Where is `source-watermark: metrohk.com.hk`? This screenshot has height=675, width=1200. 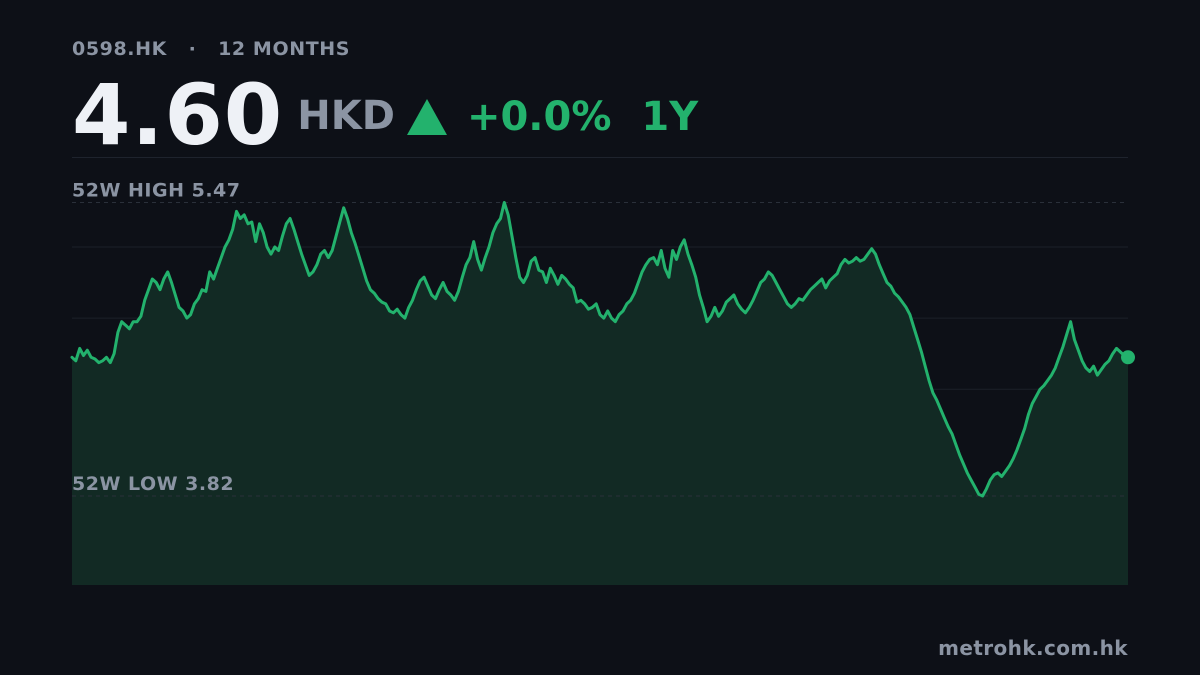
source-watermark: metrohk.com.hk is located at coordinates (1033, 648).